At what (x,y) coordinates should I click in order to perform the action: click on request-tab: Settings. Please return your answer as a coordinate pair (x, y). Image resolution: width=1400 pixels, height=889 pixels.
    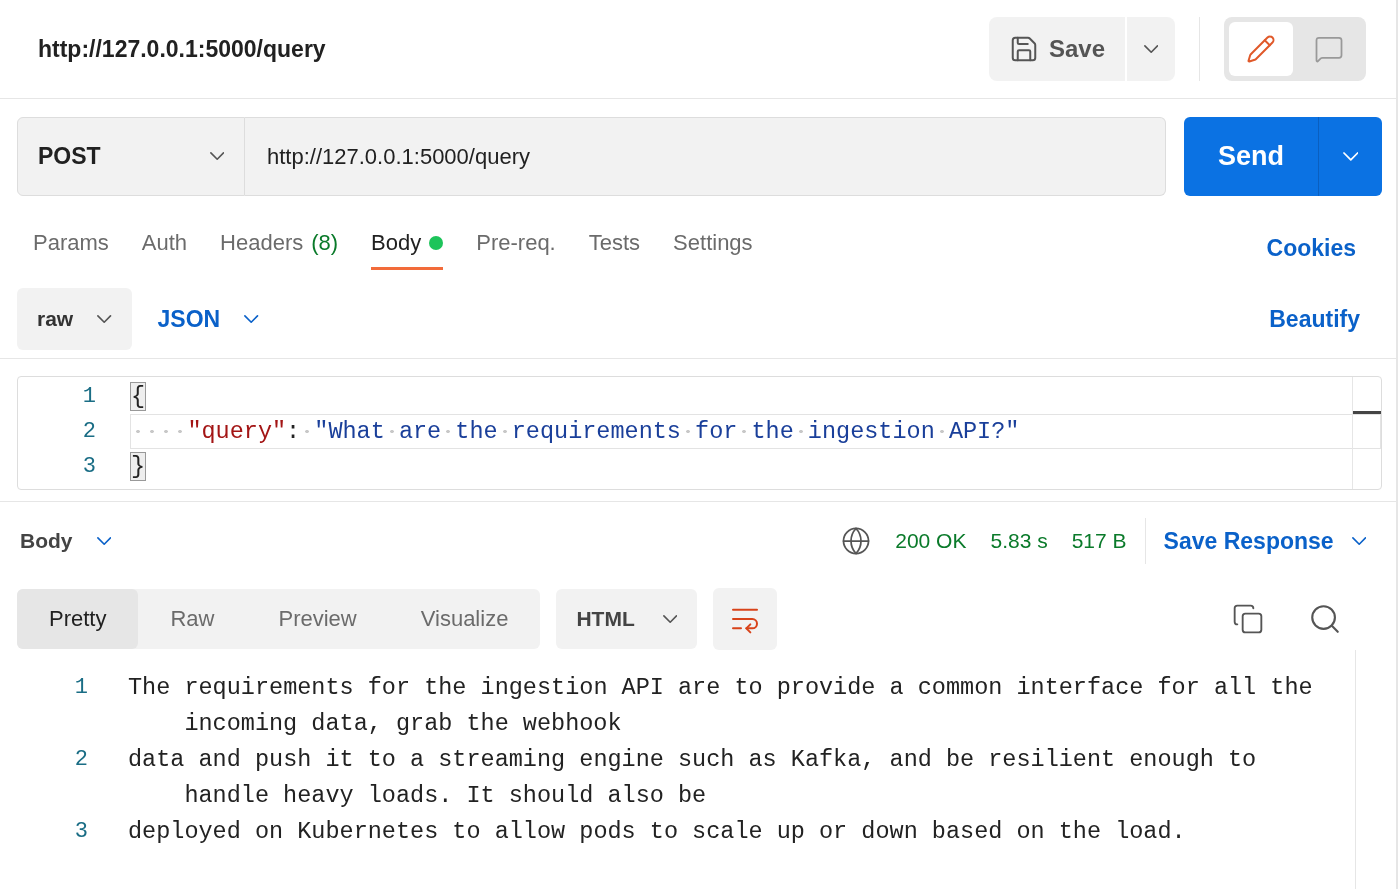
    Looking at the image, I should click on (713, 244).